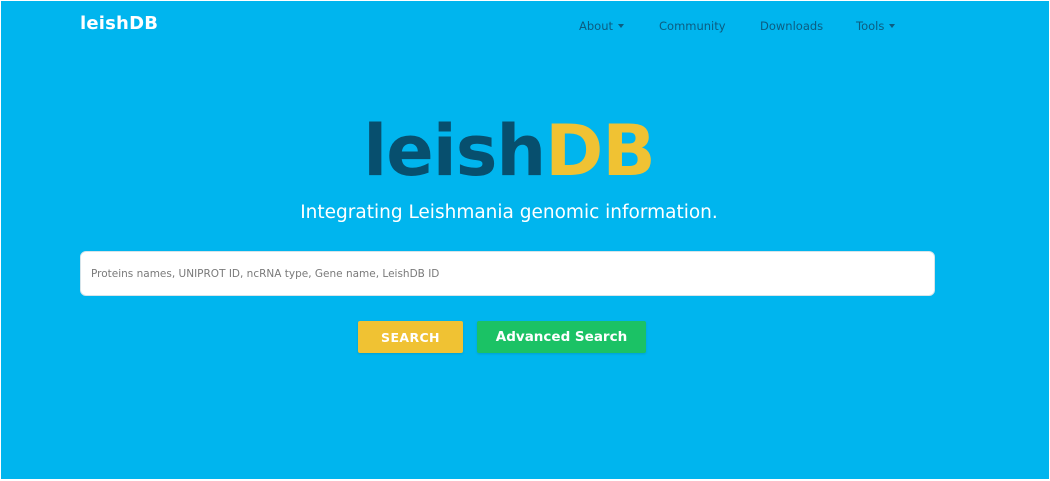  Describe the element at coordinates (454, 151) in the screenshot. I see `hero-logo-leish: leish` at that location.